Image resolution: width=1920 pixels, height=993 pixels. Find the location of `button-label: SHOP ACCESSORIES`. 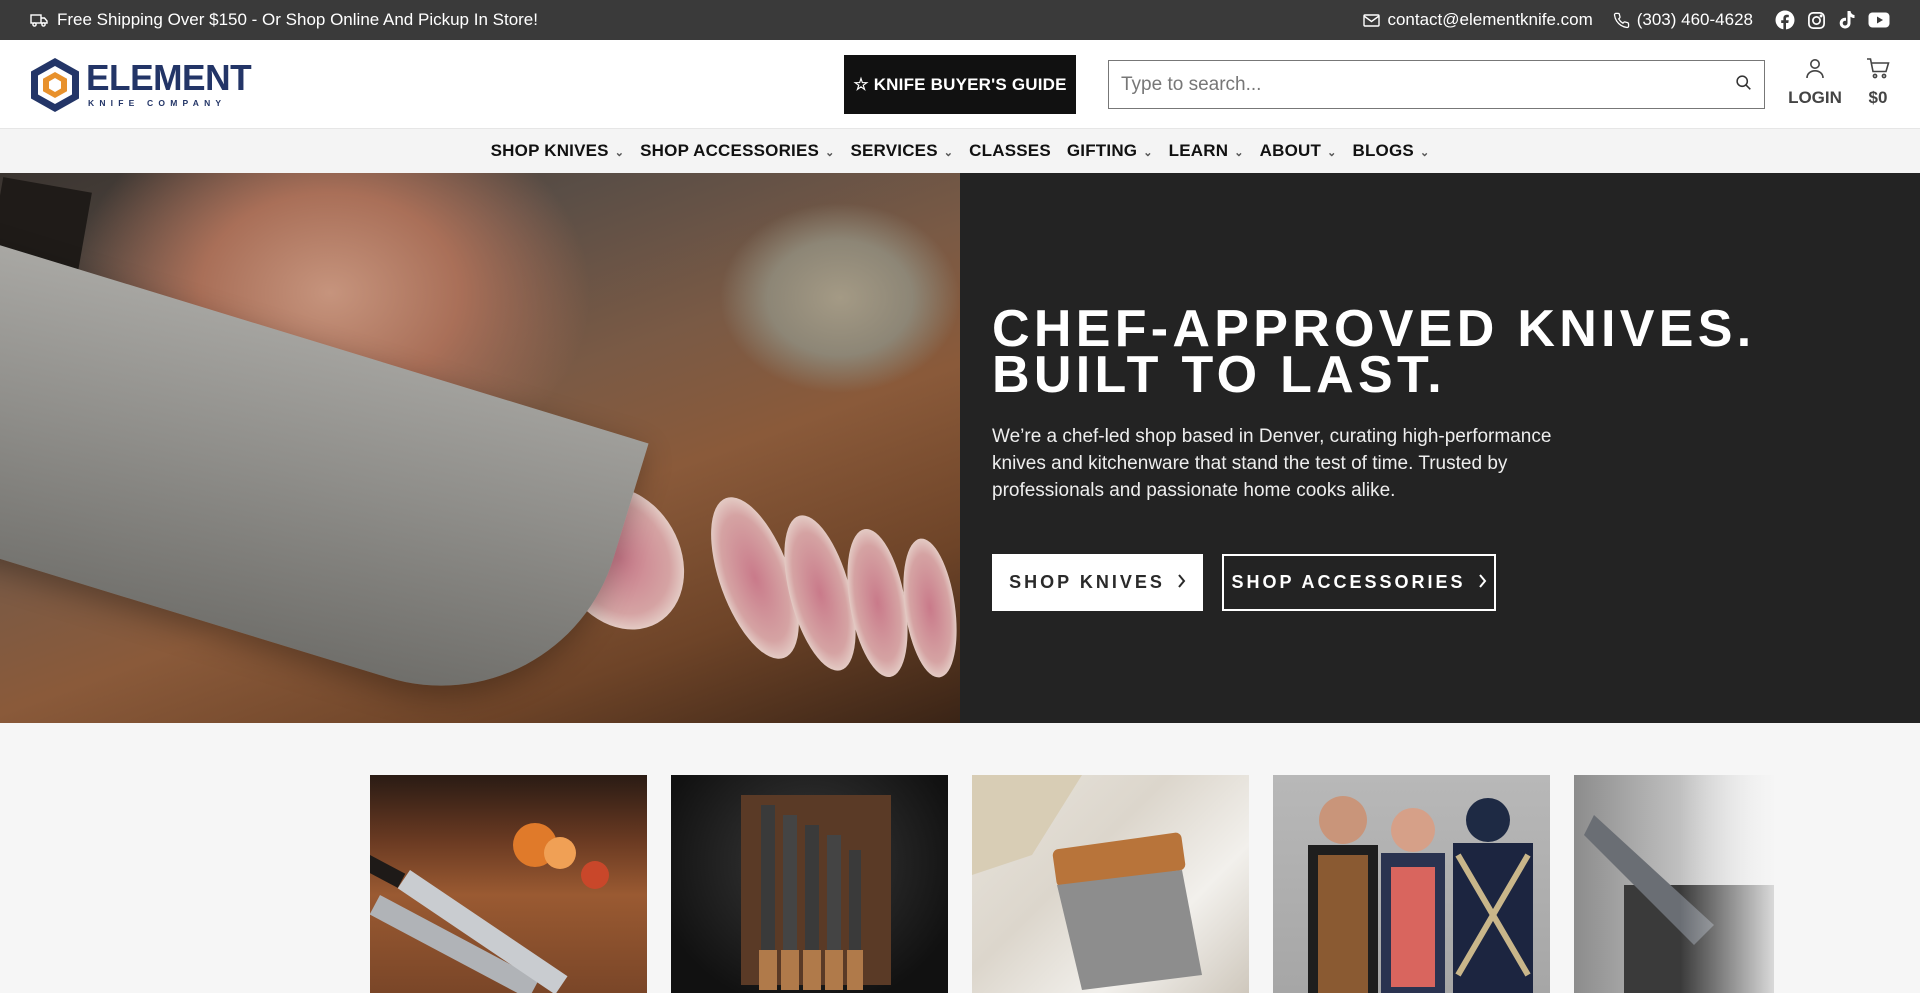

button-label: SHOP ACCESSORIES is located at coordinates (1348, 582).